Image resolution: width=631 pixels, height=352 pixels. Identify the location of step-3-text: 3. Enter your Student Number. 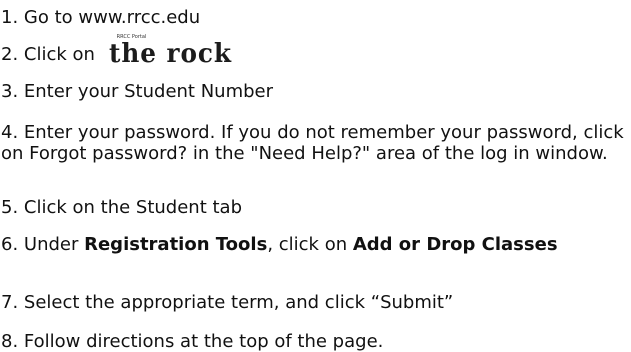
(137, 91).